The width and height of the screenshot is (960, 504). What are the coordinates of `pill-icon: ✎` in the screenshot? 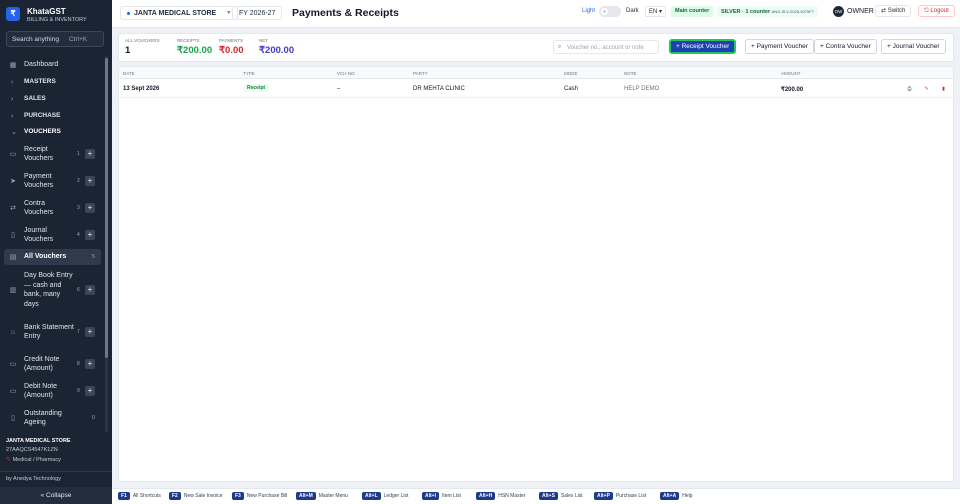 It's located at (9, 460).